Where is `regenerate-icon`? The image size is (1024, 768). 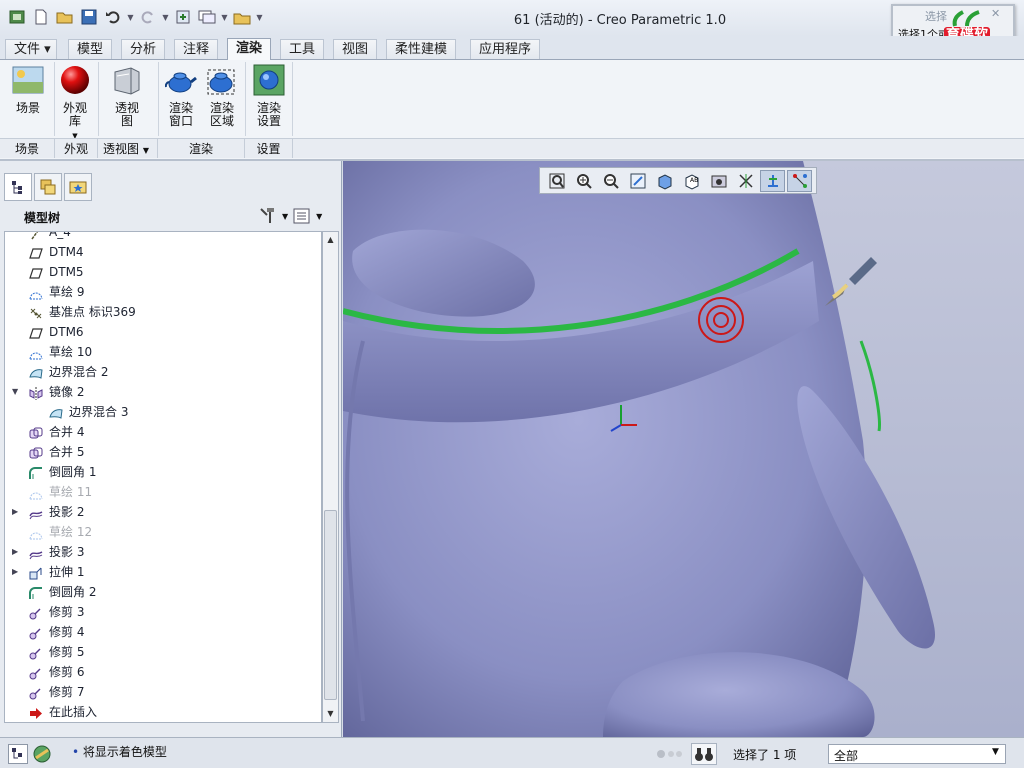
regenerate-icon is located at coordinates (183, 17).